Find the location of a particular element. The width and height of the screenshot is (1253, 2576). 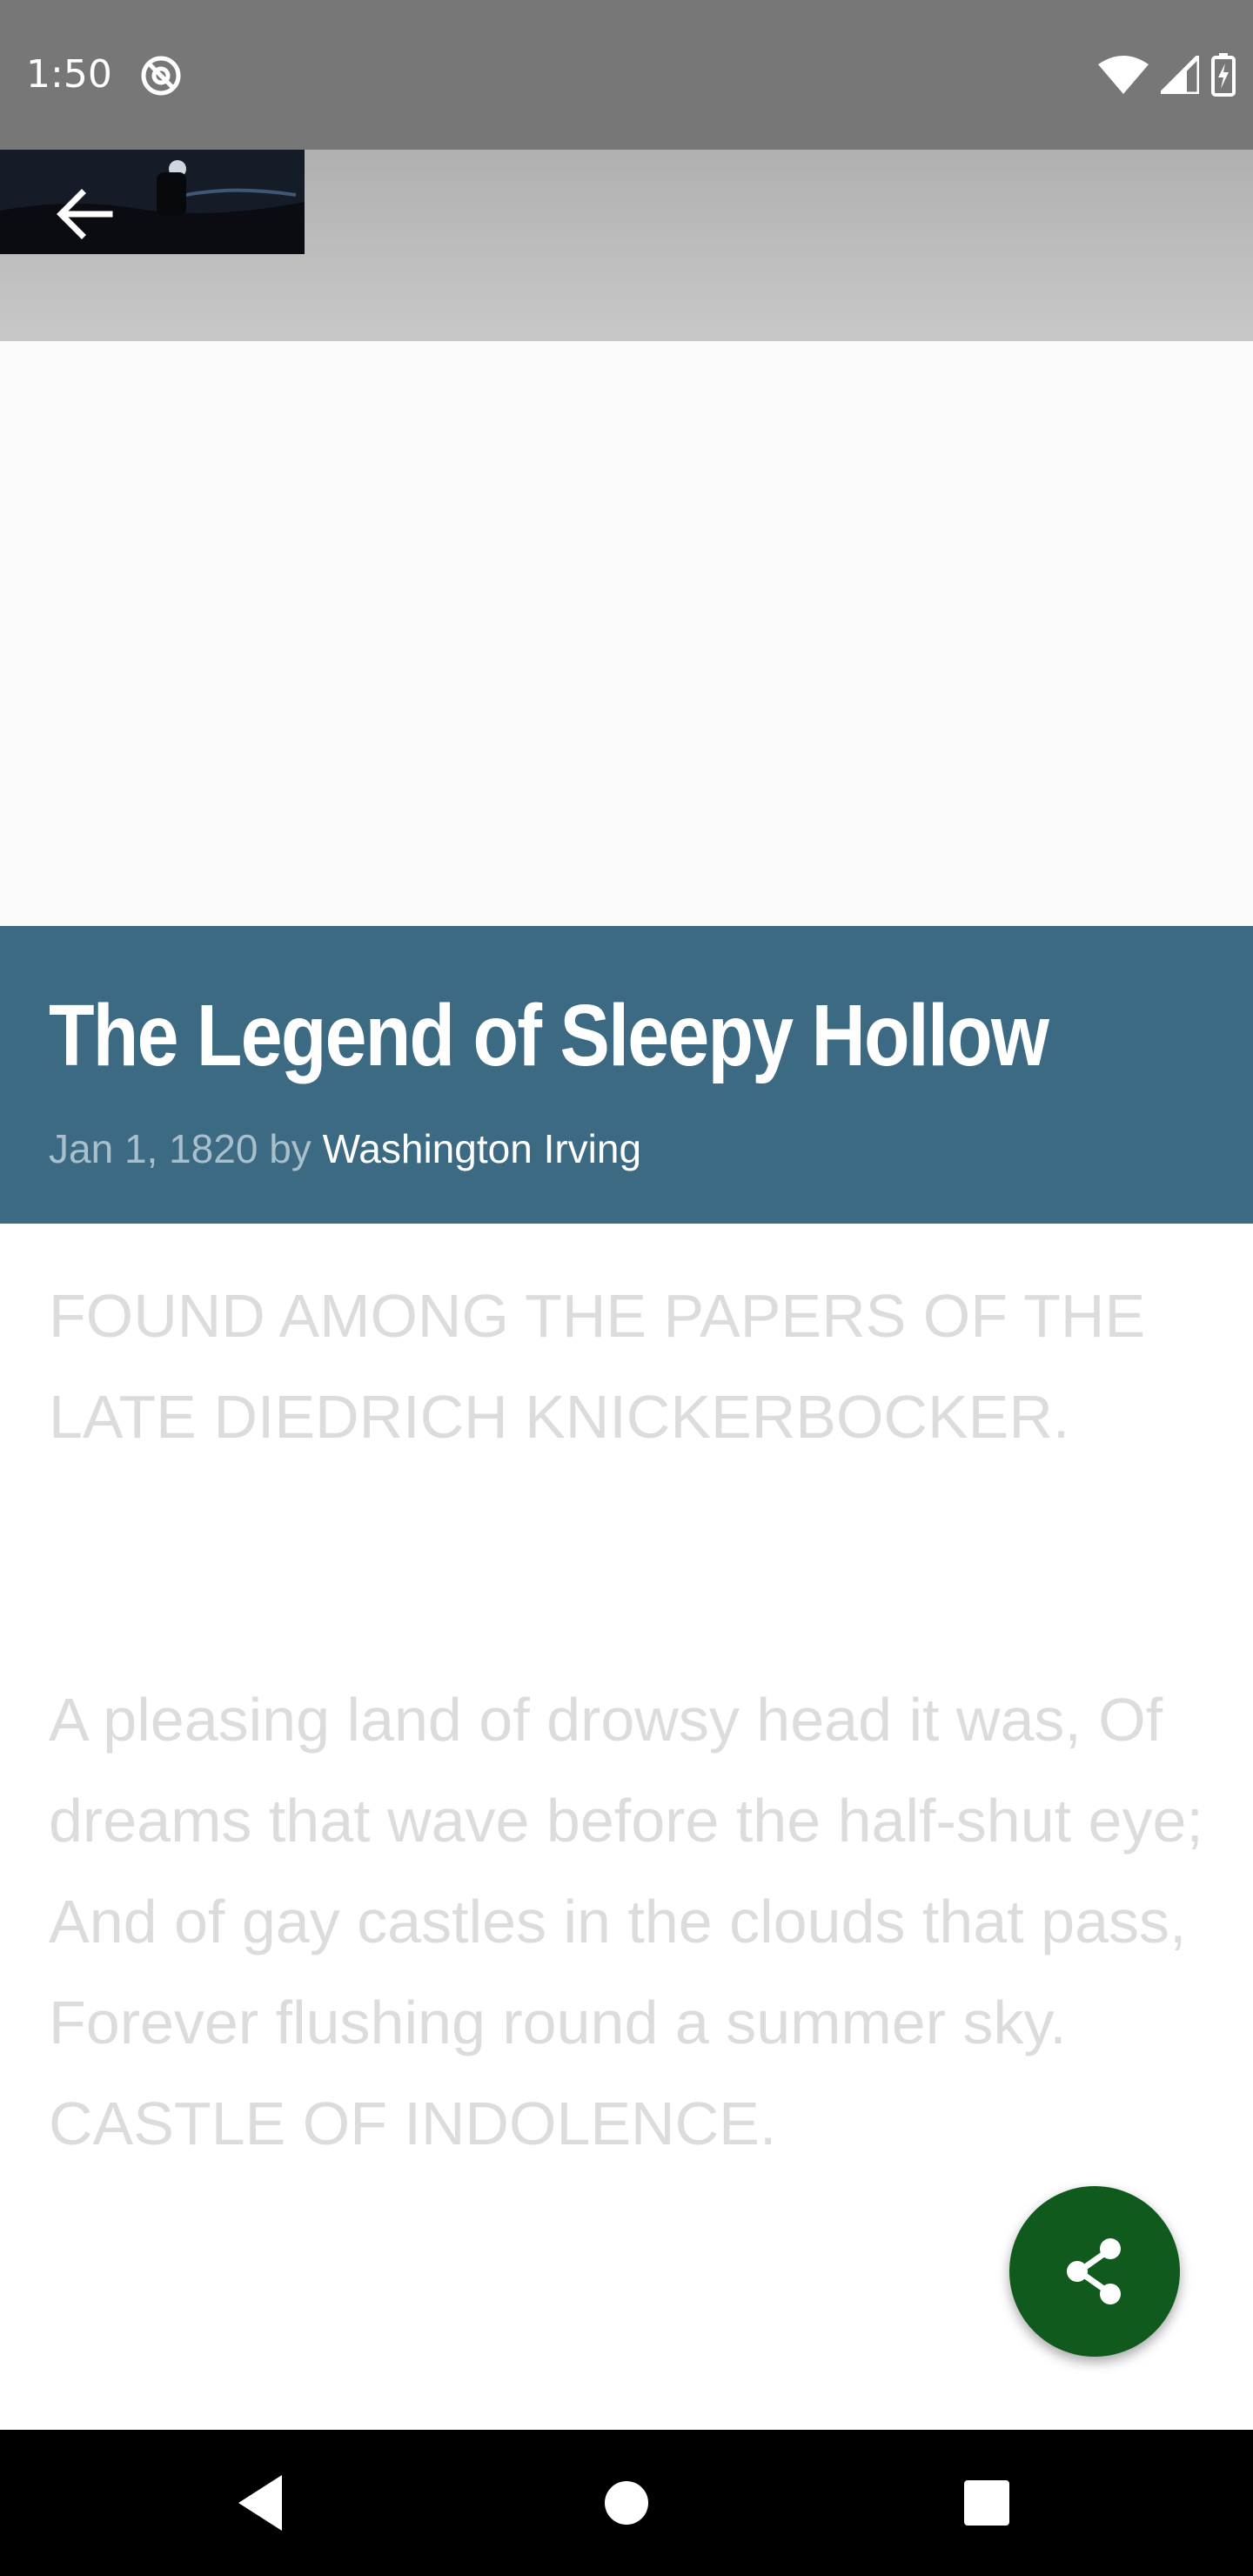

article-title: The Legend of Sleepy Hollow is located at coordinates (549, 1035).